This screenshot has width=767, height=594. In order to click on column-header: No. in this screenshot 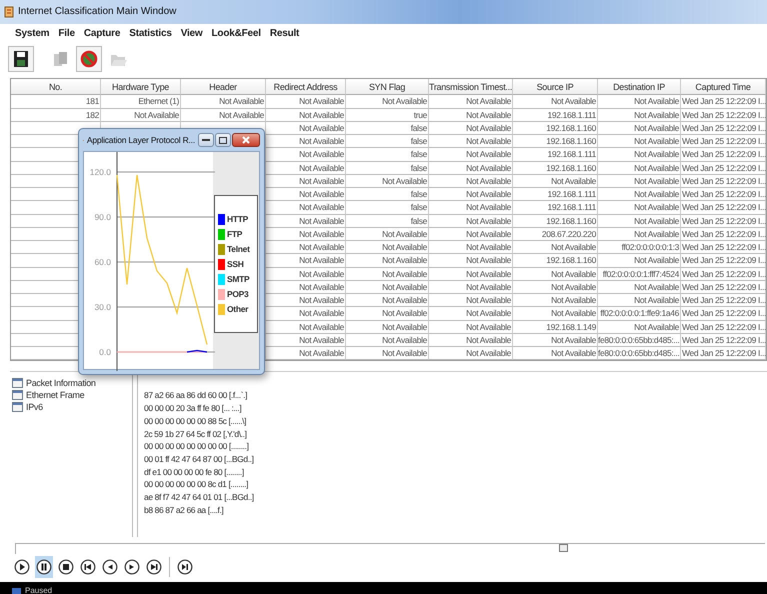, I will do `click(56, 87)`.